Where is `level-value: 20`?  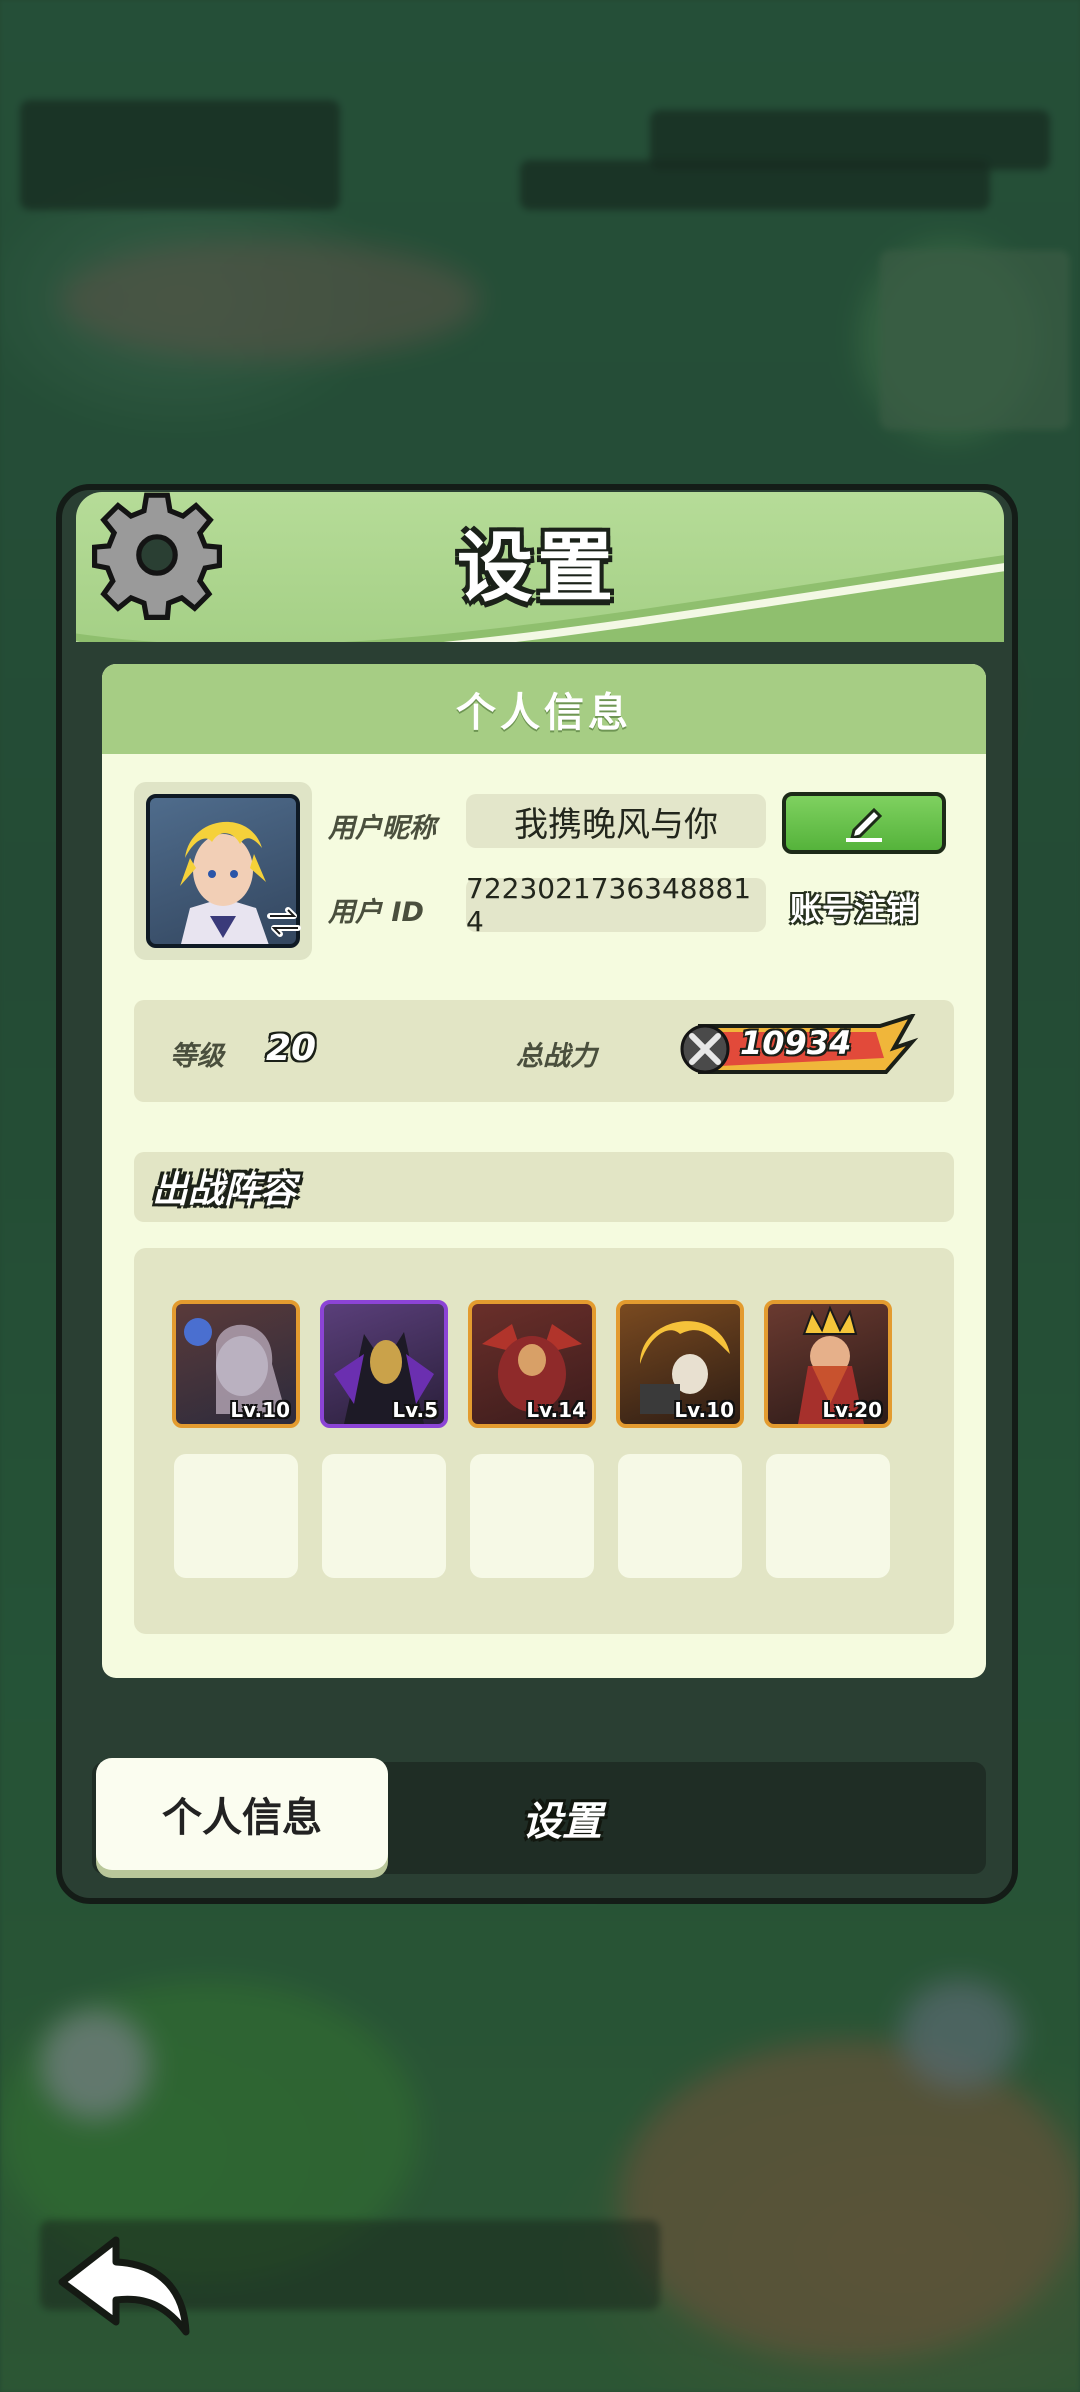 level-value: 20 is located at coordinates (291, 1048).